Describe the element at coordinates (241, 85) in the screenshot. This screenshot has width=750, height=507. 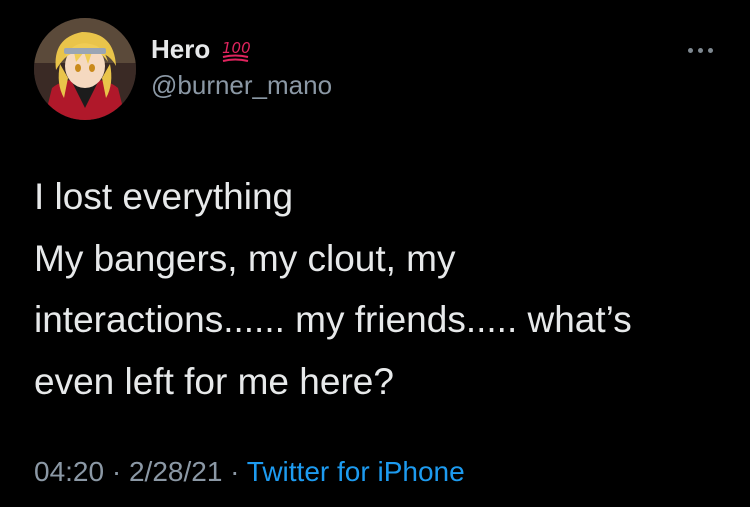
I see `user-handle: @burner_mano` at that location.